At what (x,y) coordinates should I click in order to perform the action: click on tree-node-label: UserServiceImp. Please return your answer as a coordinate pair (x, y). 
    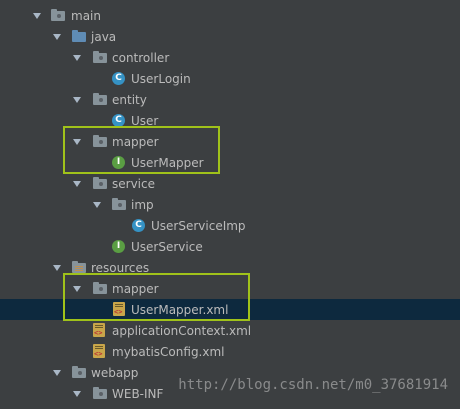
    Looking at the image, I should click on (198, 225).